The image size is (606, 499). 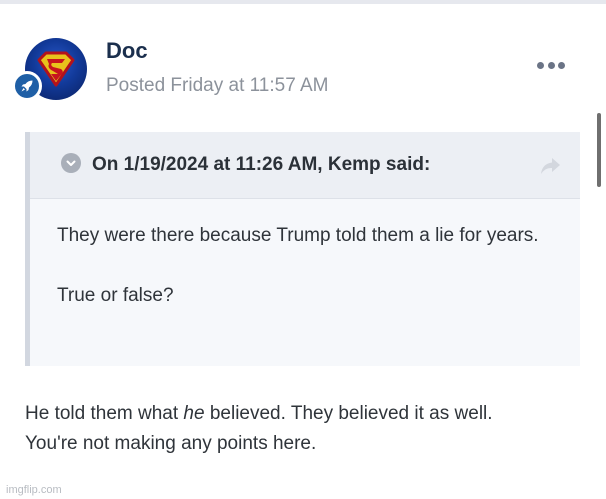 I want to click on chevron-glyph, so click(x=71, y=163).